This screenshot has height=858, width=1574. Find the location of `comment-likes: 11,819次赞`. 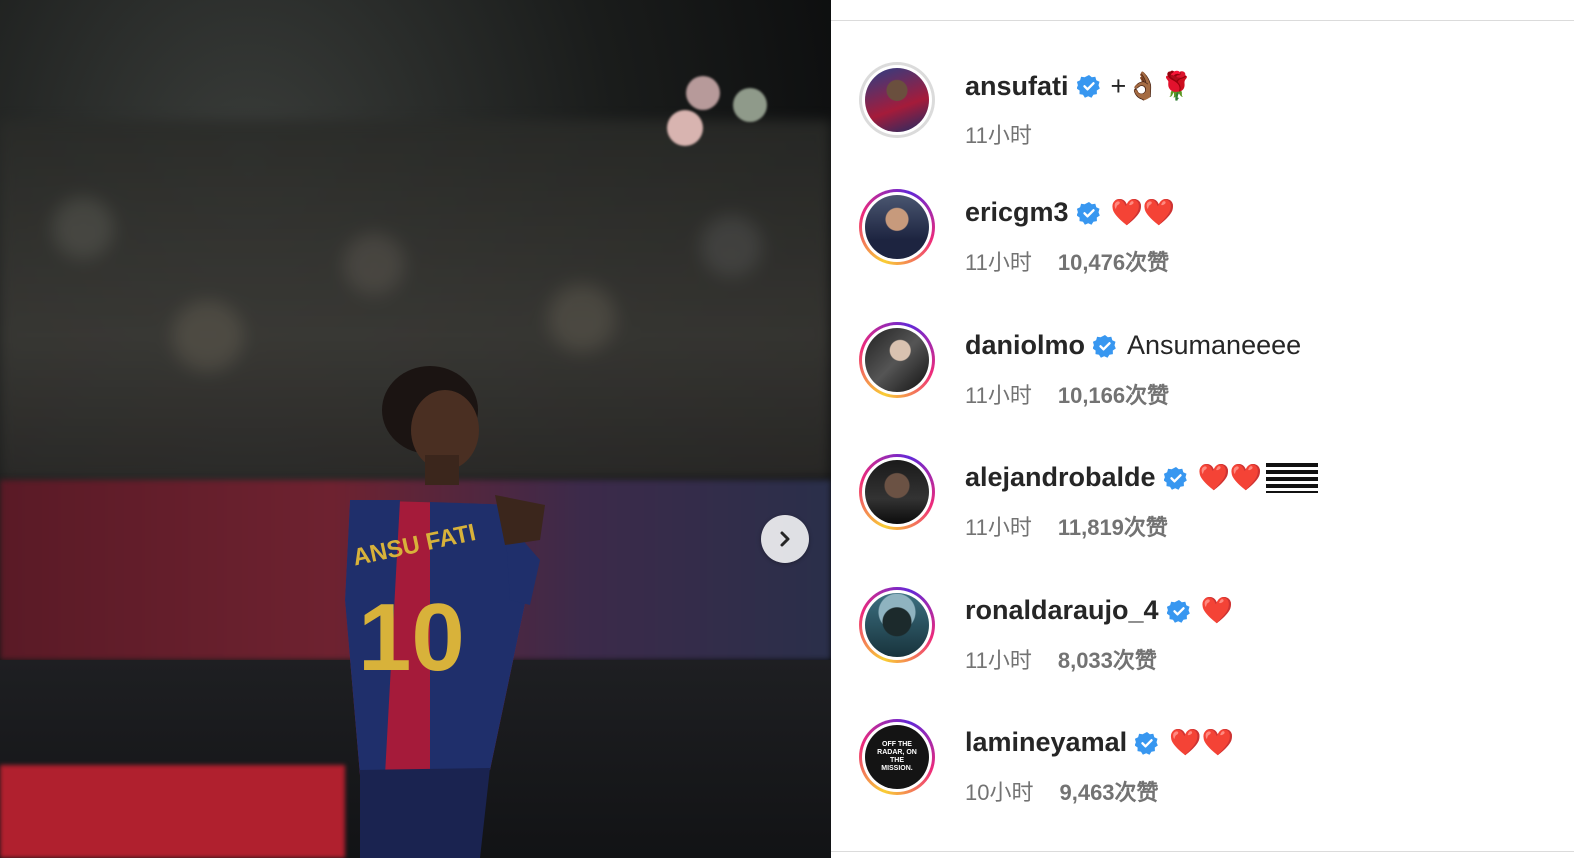

comment-likes: 11,819次赞 is located at coordinates (1113, 526).